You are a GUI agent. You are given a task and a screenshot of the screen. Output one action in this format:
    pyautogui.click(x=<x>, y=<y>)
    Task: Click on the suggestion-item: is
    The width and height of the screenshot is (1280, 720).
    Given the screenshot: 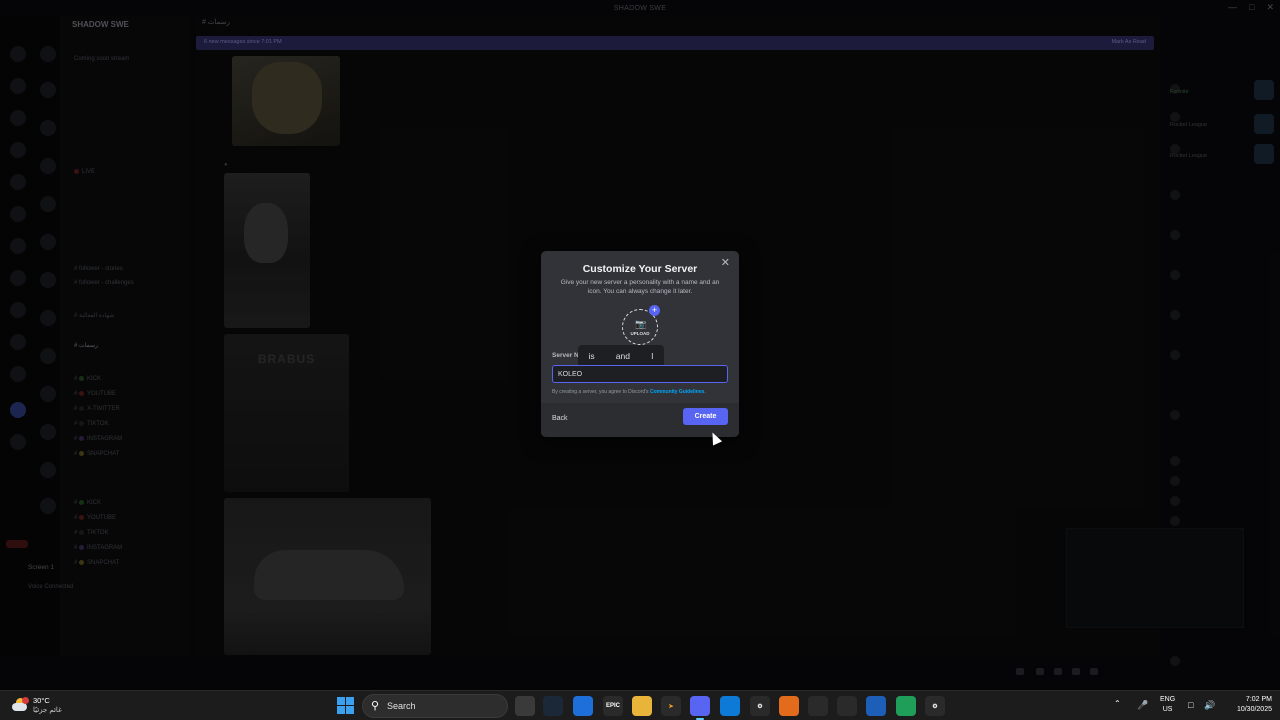 What is the action you would take?
    pyautogui.click(x=592, y=356)
    